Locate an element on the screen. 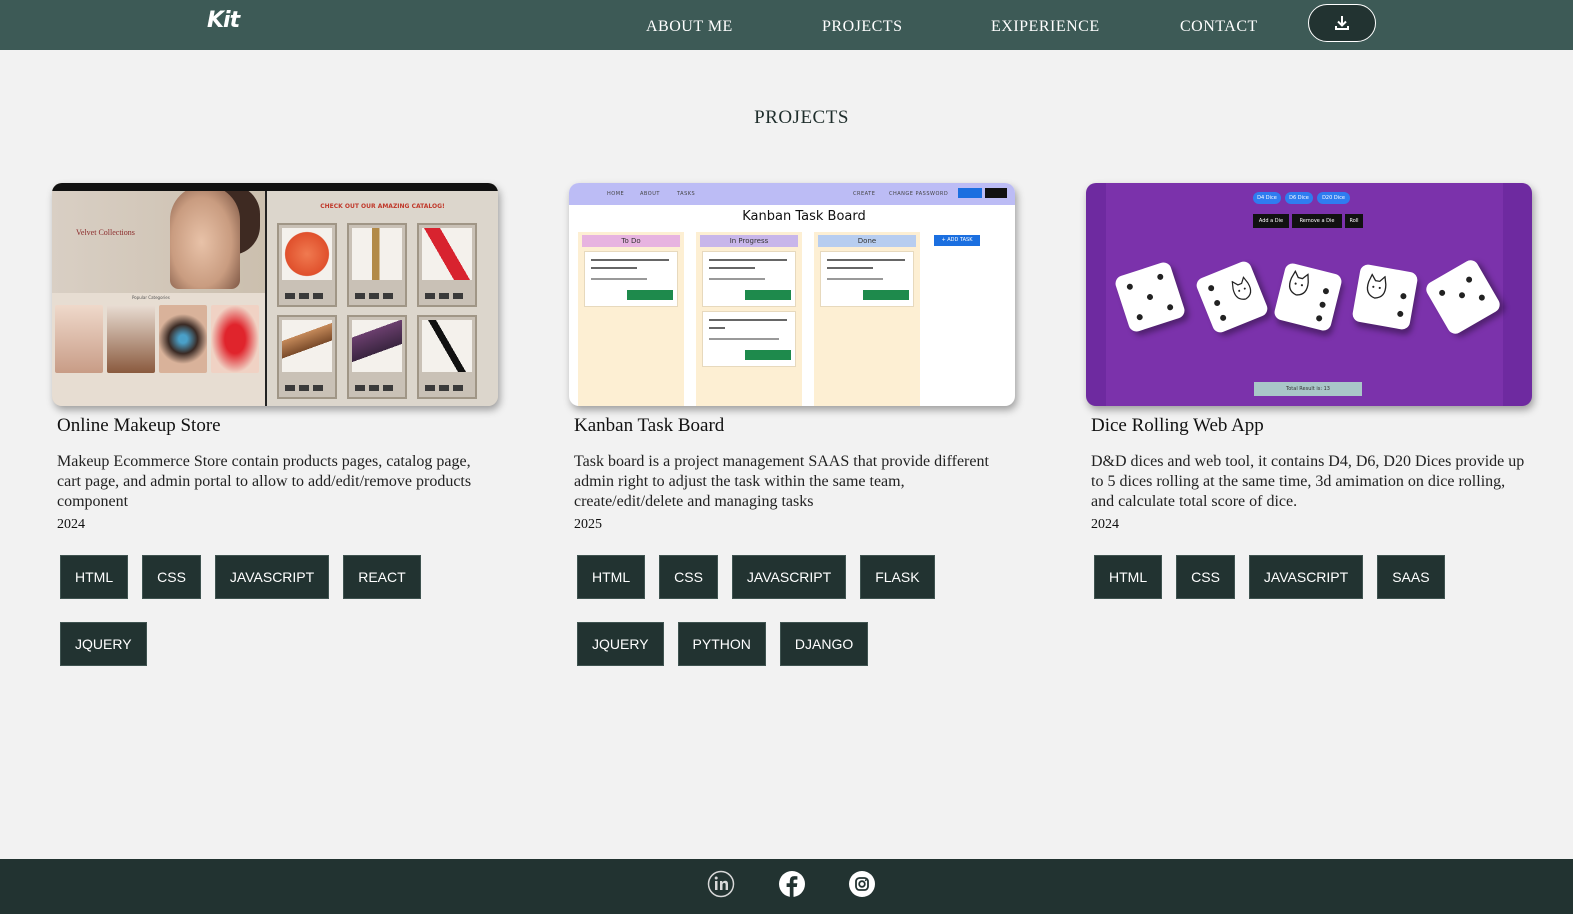 This screenshot has height=914, width=1573. thumb-die is located at coordinates (1385, 297).